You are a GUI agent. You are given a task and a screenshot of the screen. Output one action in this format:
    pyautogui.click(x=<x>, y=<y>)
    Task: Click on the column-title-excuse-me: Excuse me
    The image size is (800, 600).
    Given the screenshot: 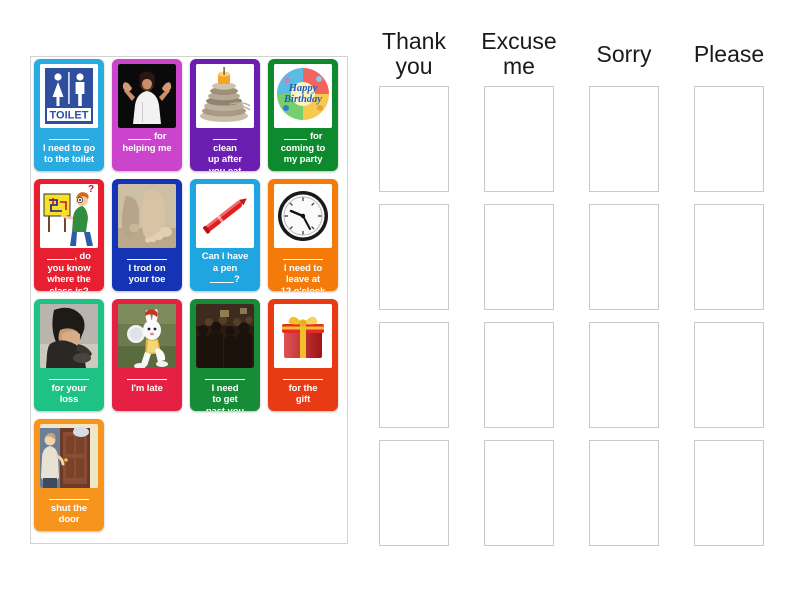 What is the action you would take?
    pyautogui.click(x=519, y=53)
    